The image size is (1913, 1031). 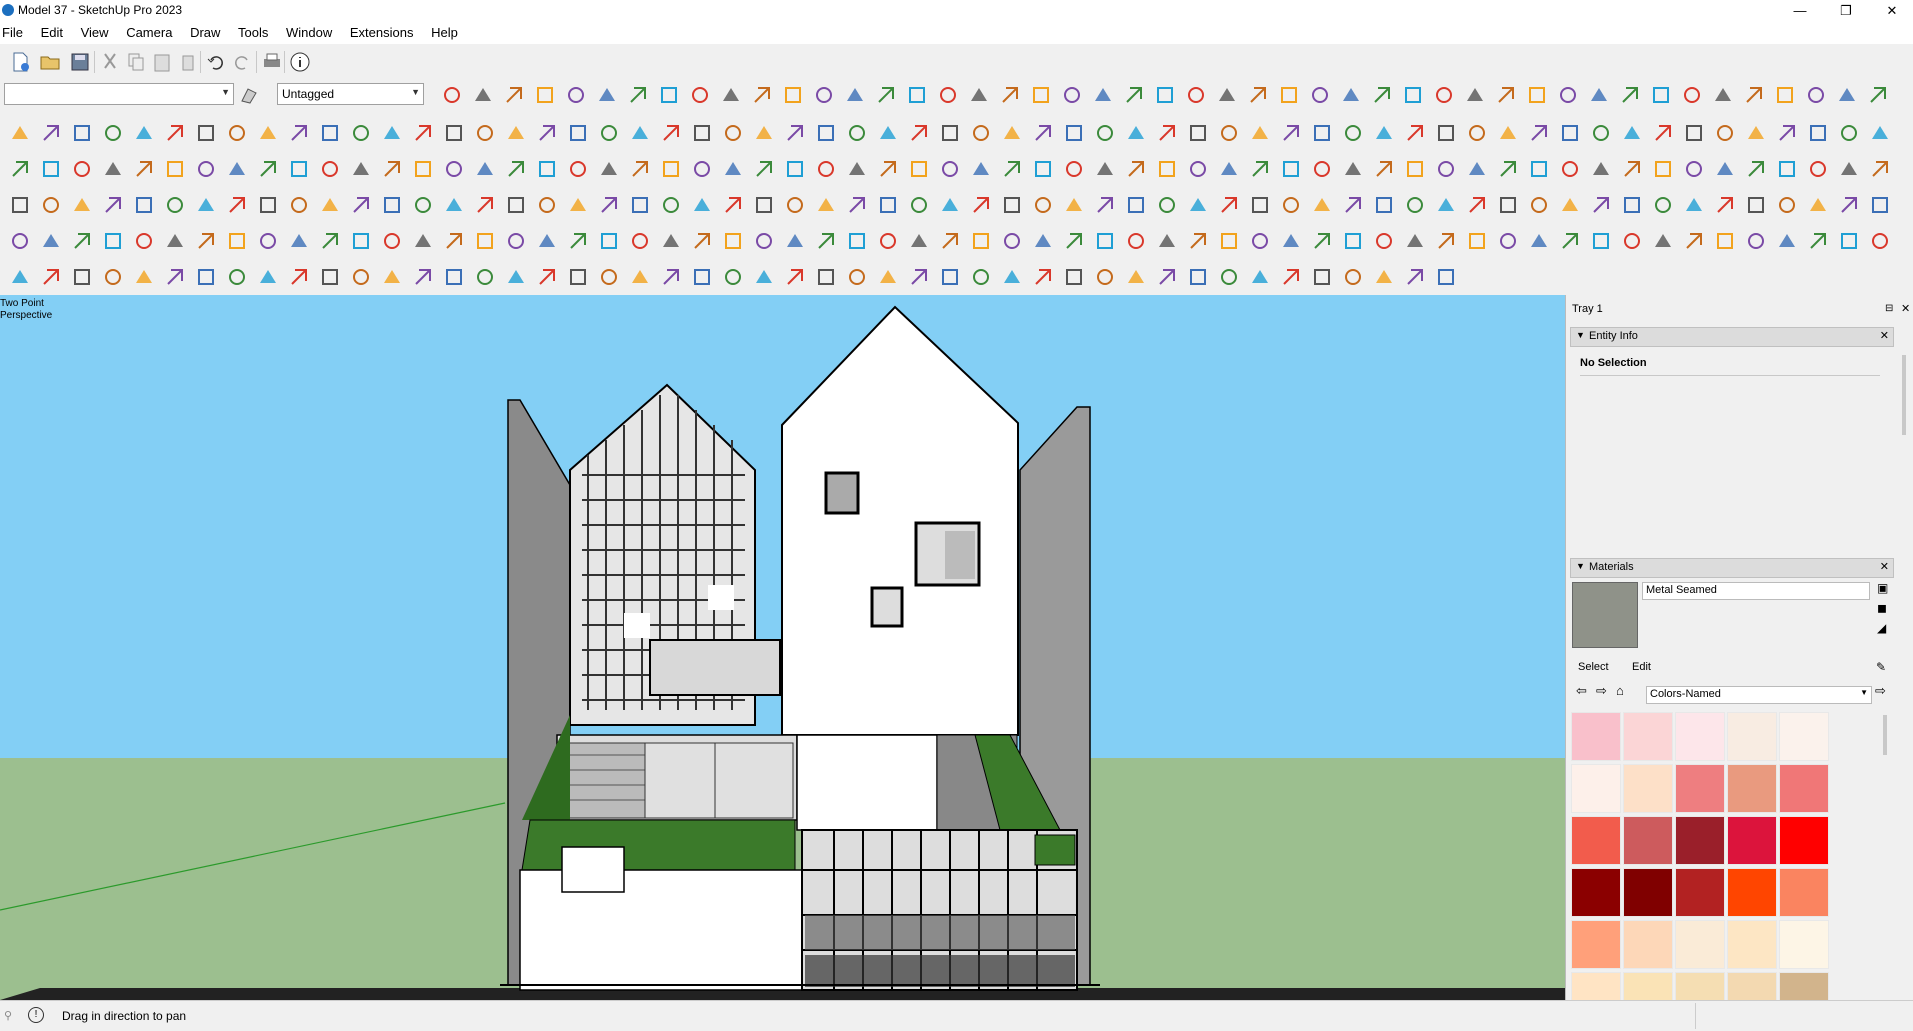 What do you see at coordinates (242, 62) in the screenshot?
I see `redo-icon` at bounding box center [242, 62].